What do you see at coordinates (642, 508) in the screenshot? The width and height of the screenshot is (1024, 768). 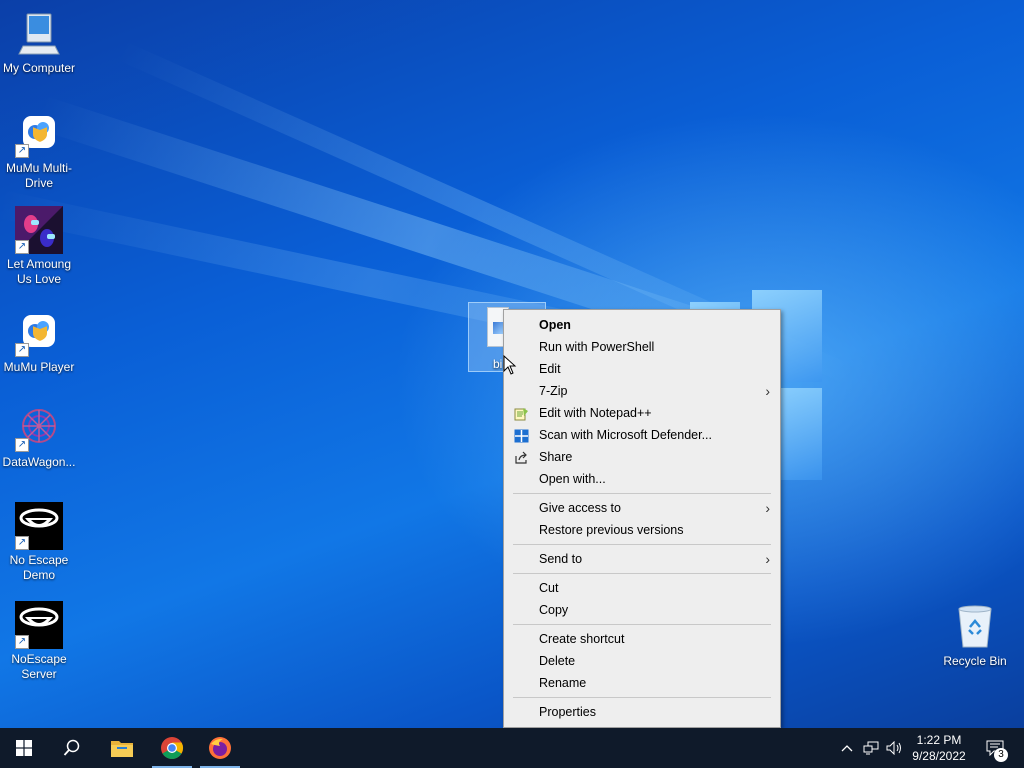 I see `menu-item-give-access-to: Give access to ›` at bounding box center [642, 508].